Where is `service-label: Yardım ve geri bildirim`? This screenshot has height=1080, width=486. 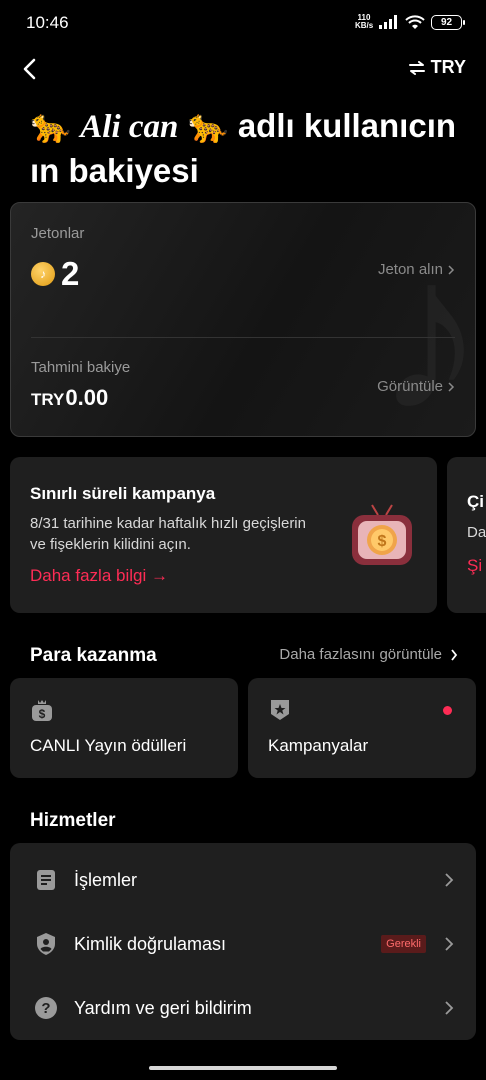
service-label: Yardım ve geri bildirim is located at coordinates (163, 1007).